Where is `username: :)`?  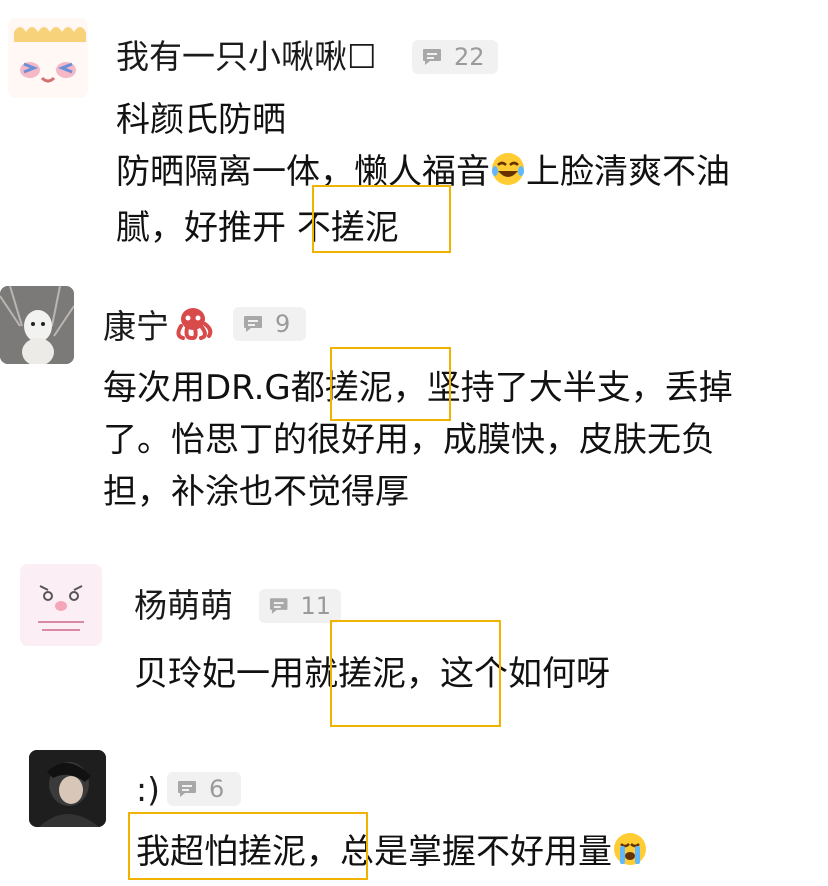
username: :) is located at coordinates (148, 790).